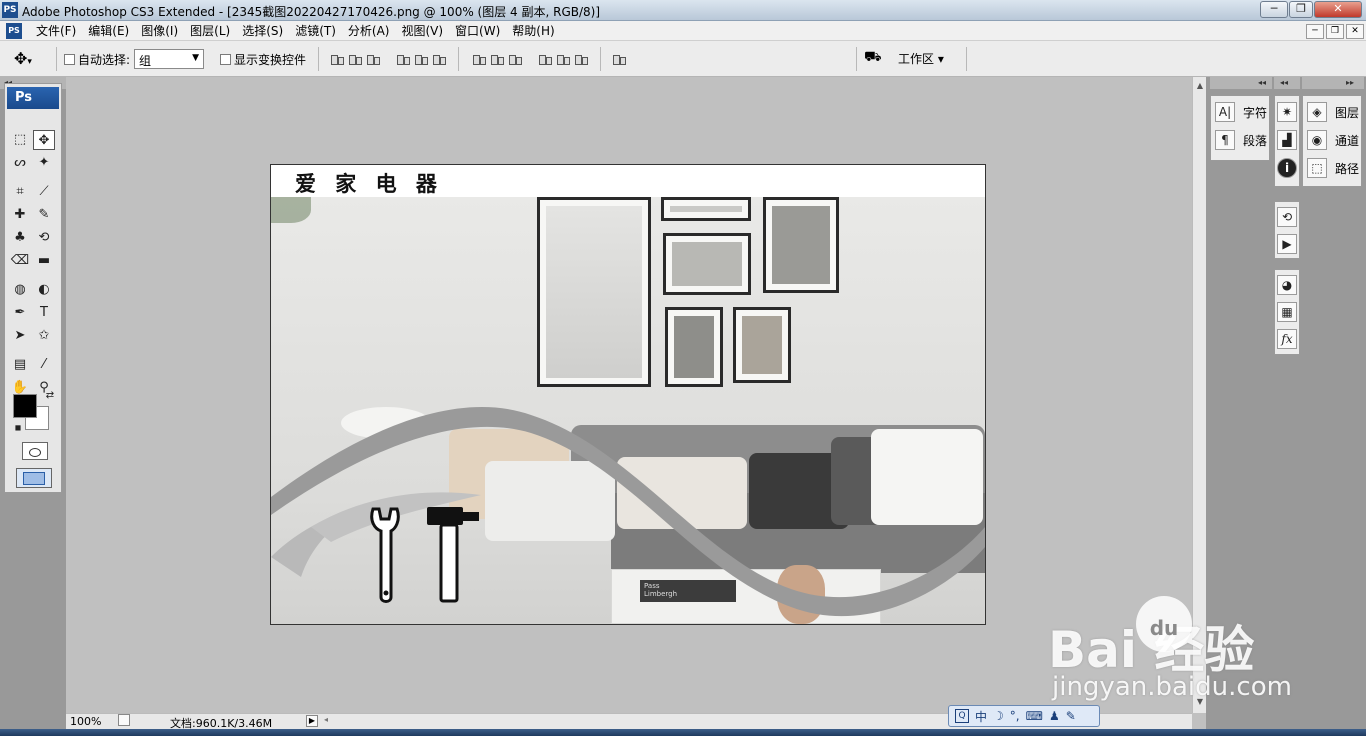  What do you see at coordinates (1333, 83) in the screenshot?
I see `dock-collapse-handle: ▸▸` at bounding box center [1333, 83].